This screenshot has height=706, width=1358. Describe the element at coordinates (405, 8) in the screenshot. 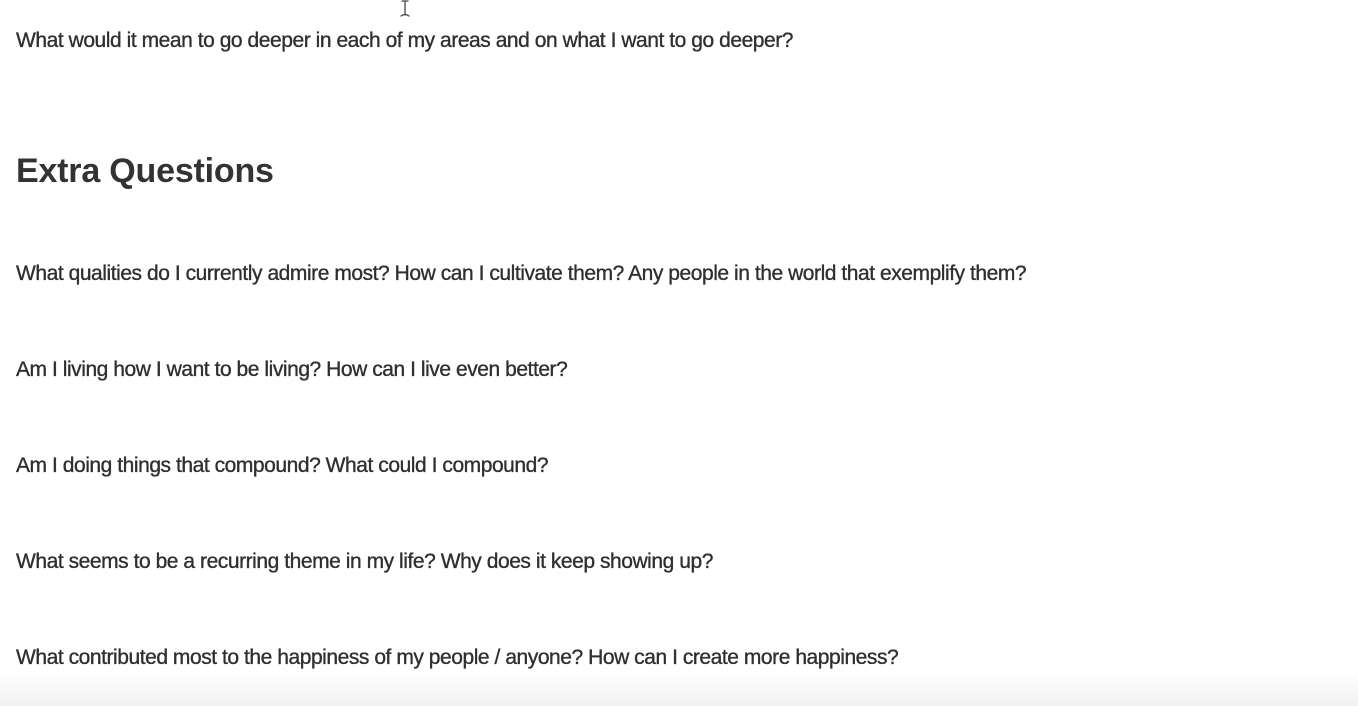

I see `text-cursor-icon` at that location.